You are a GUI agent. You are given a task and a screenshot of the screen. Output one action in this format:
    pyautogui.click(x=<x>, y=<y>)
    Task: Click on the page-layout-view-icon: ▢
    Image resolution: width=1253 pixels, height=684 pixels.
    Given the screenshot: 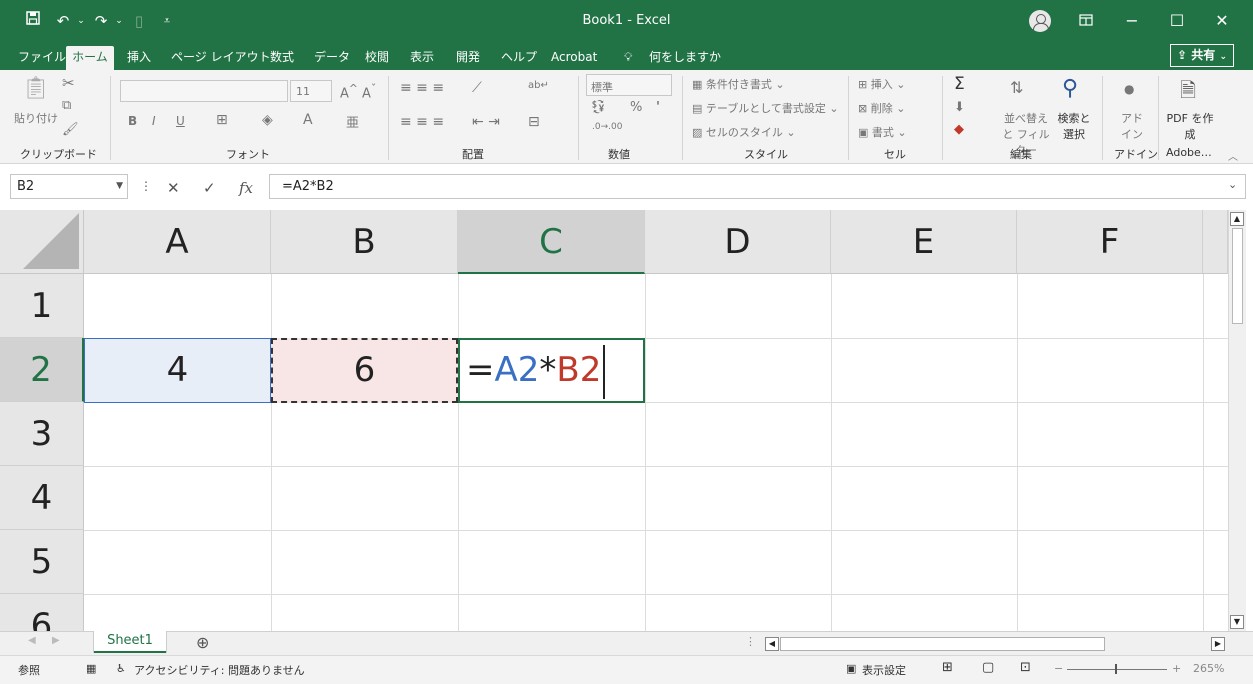 What is the action you would take?
    pyautogui.click(x=988, y=667)
    